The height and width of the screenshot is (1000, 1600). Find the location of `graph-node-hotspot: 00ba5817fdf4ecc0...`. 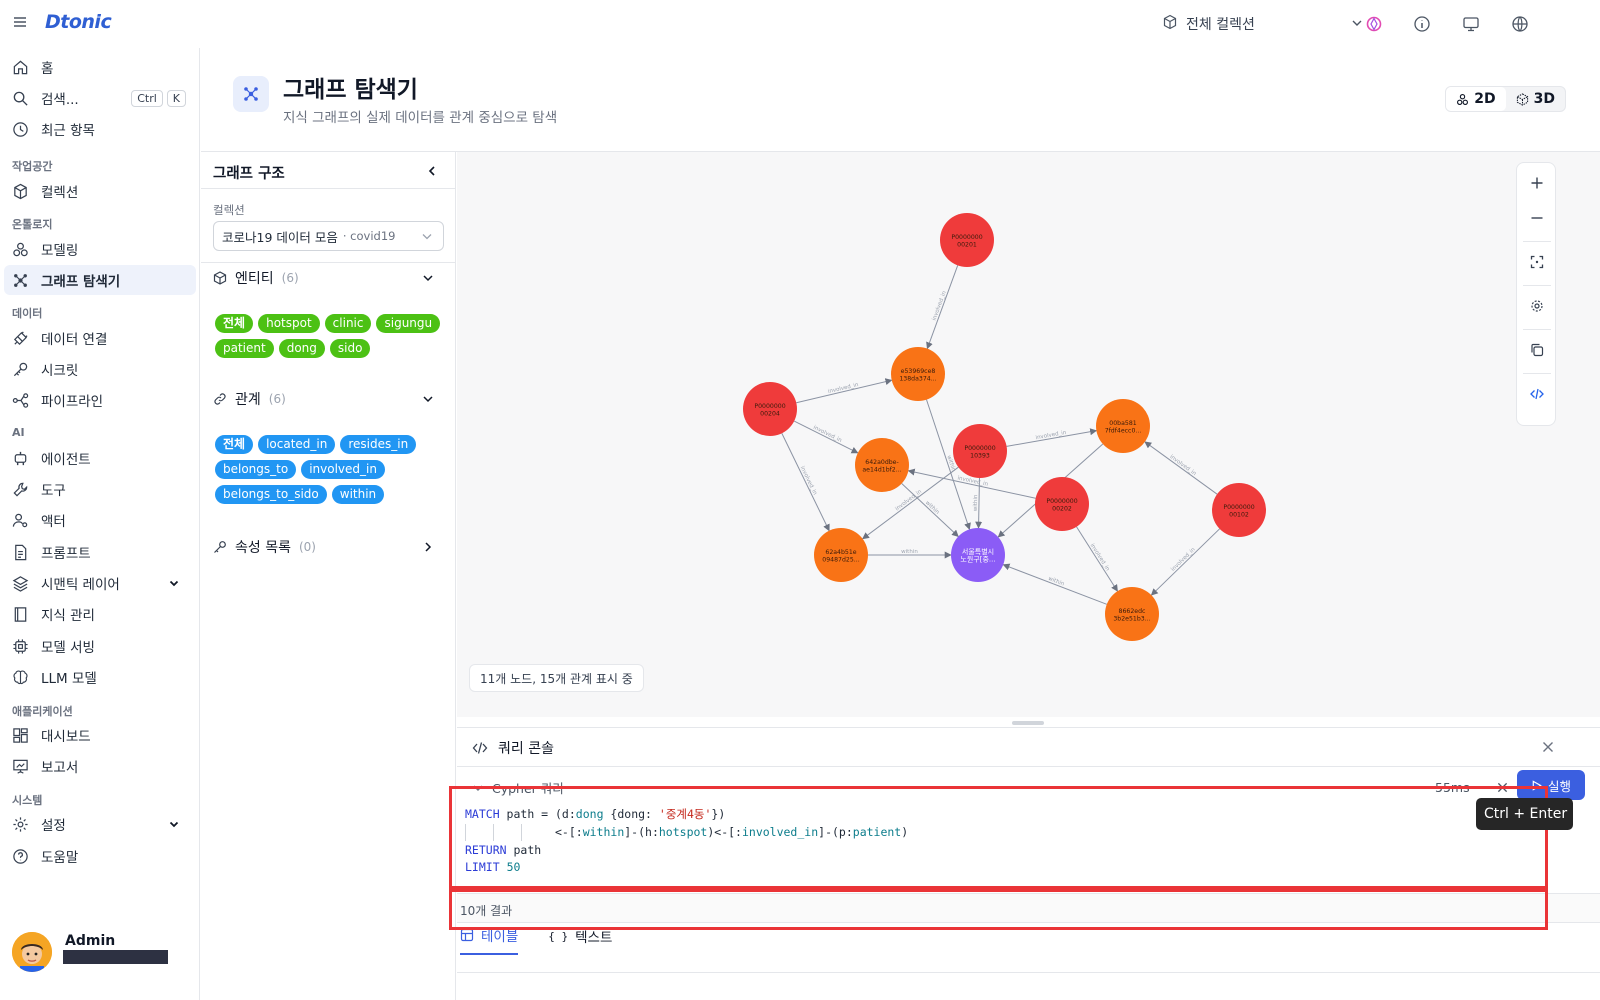

graph-node-hotspot: 00ba5817fdf4ecc0... is located at coordinates (1123, 426).